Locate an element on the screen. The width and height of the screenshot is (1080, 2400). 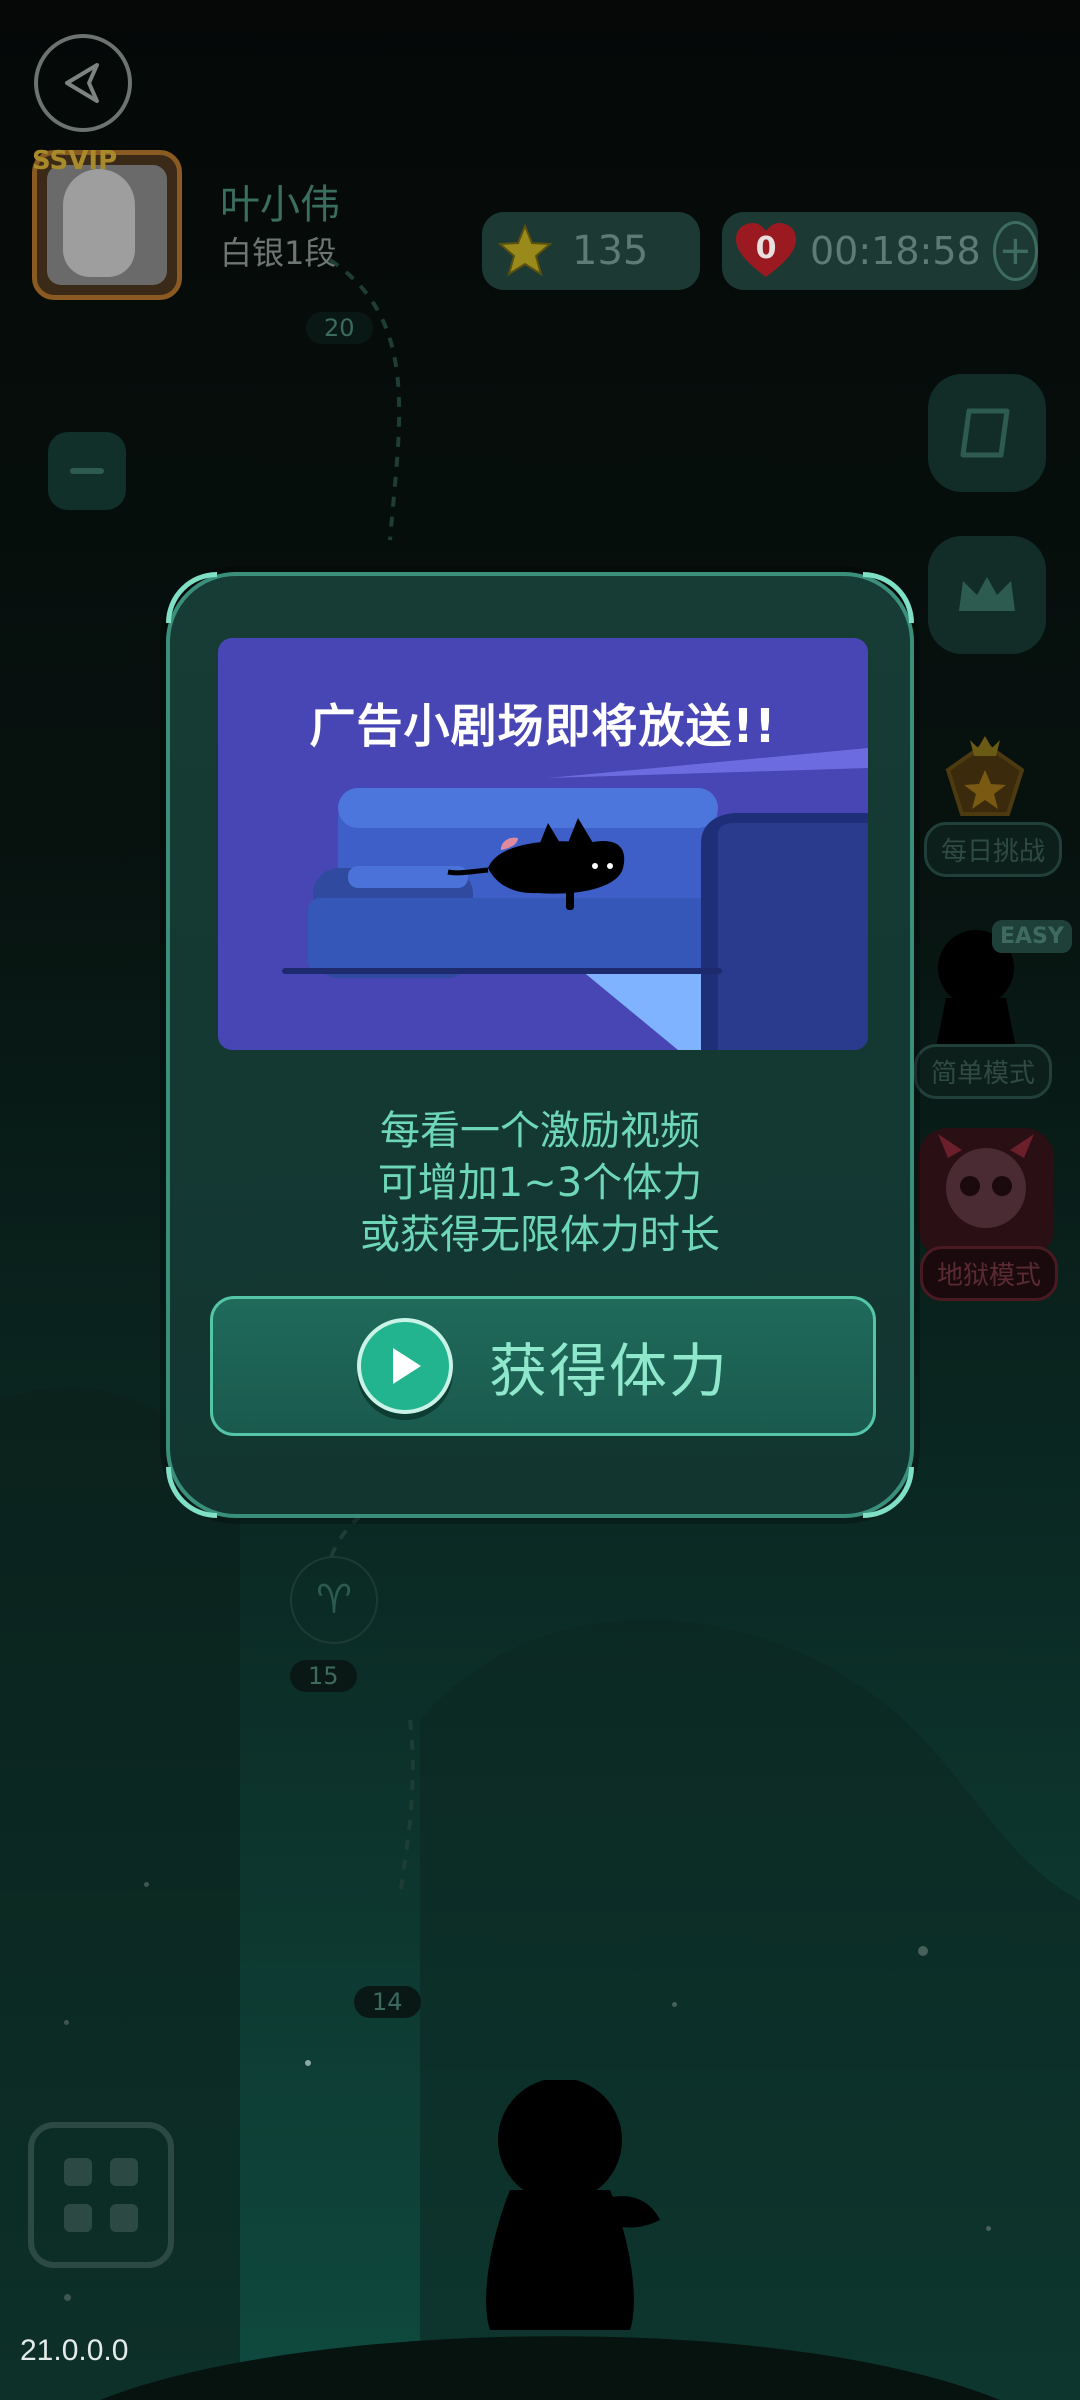
dialog-text-line-3: 或获得无限体力时长 is located at coordinates (540, 1235).